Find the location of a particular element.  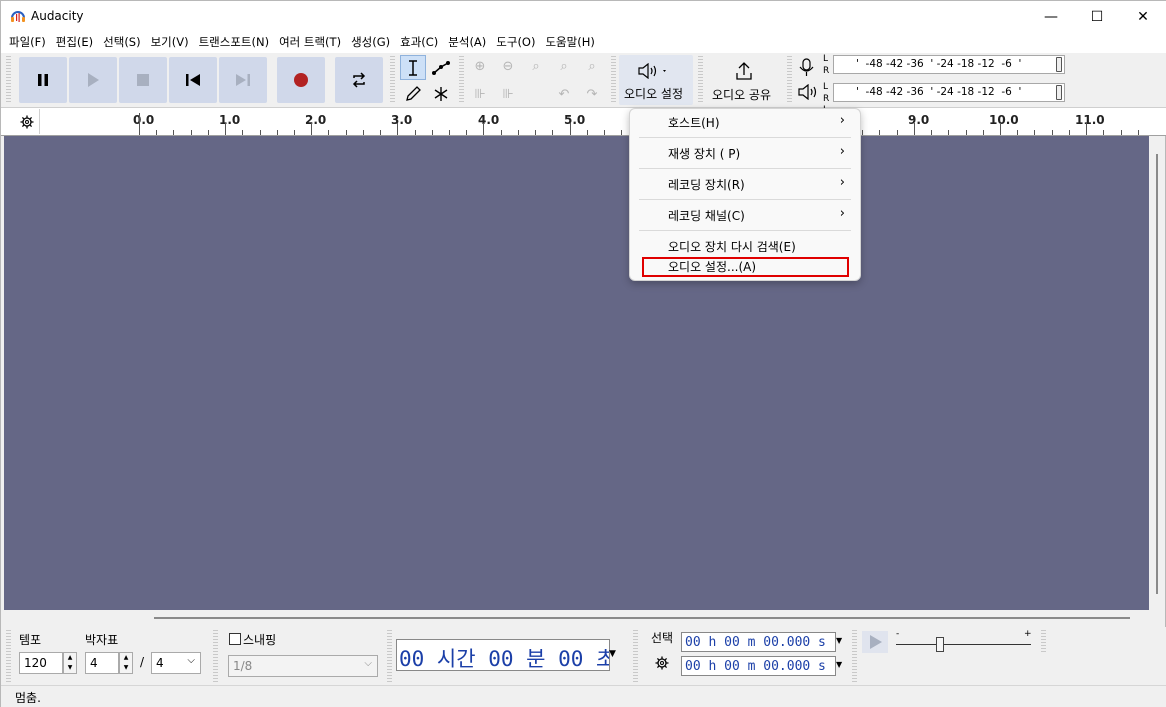

menu-item-playback-device: 재생 장치 ( P) › is located at coordinates (745, 153).